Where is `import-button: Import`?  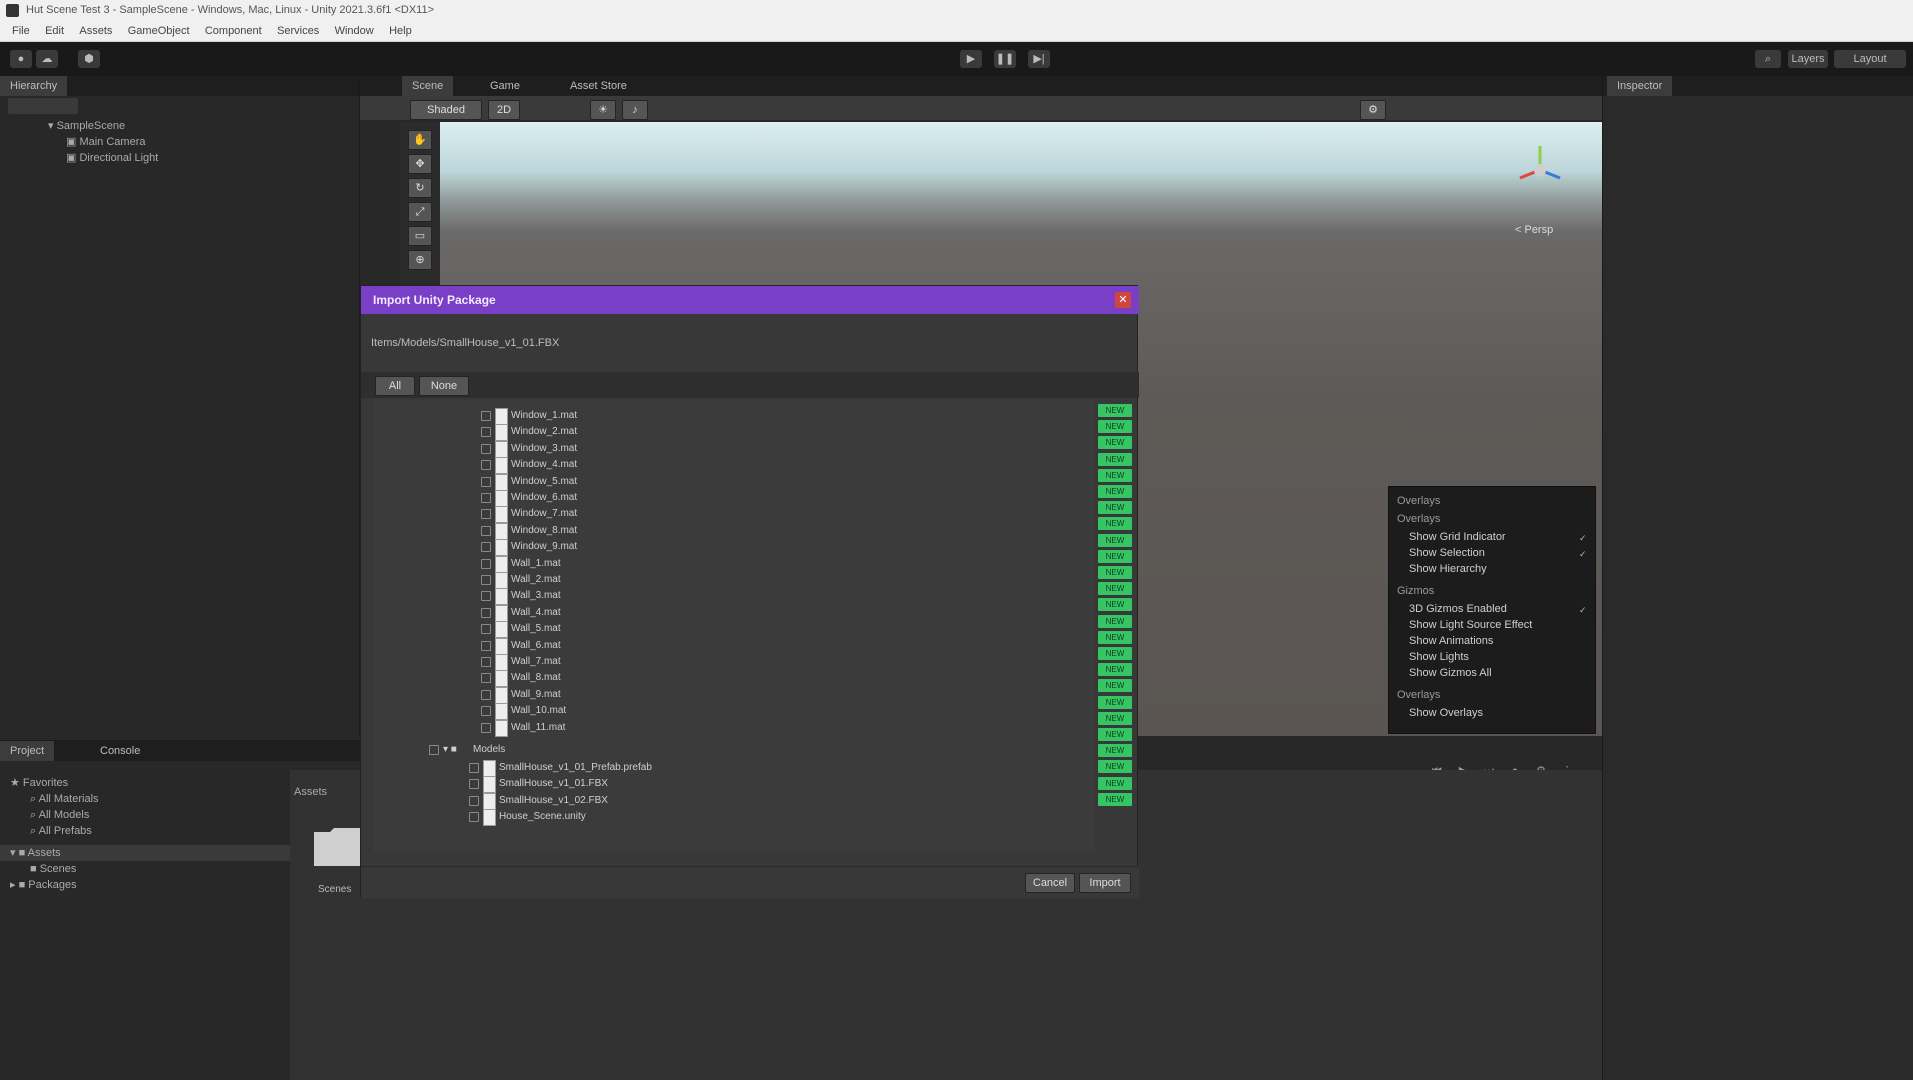
import-button: Import is located at coordinates (1105, 883).